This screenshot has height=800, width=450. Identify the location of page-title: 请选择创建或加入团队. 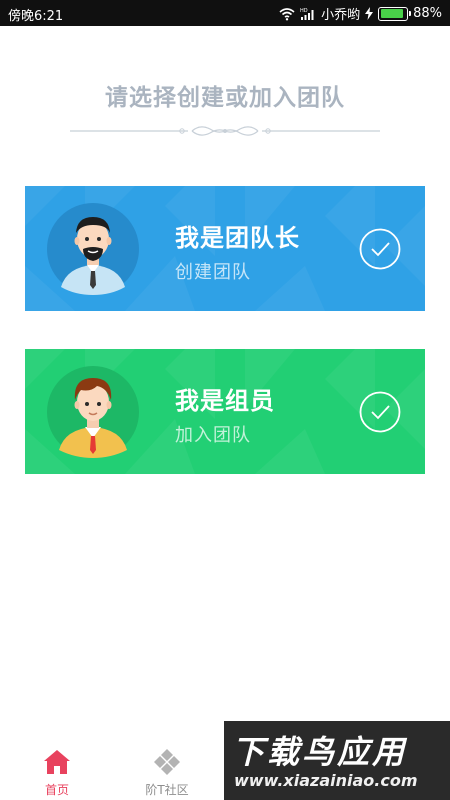
(225, 98).